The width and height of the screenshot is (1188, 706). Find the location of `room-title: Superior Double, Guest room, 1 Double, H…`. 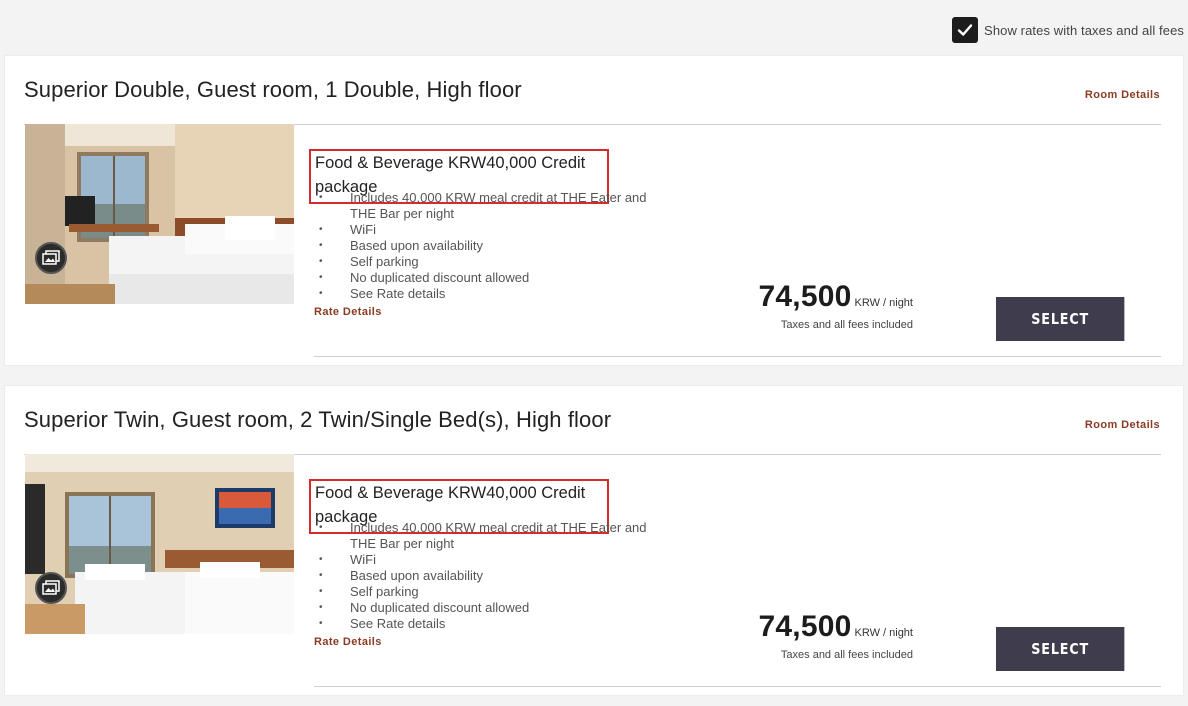

room-title: Superior Double, Guest room, 1 Double, H… is located at coordinates (273, 89).